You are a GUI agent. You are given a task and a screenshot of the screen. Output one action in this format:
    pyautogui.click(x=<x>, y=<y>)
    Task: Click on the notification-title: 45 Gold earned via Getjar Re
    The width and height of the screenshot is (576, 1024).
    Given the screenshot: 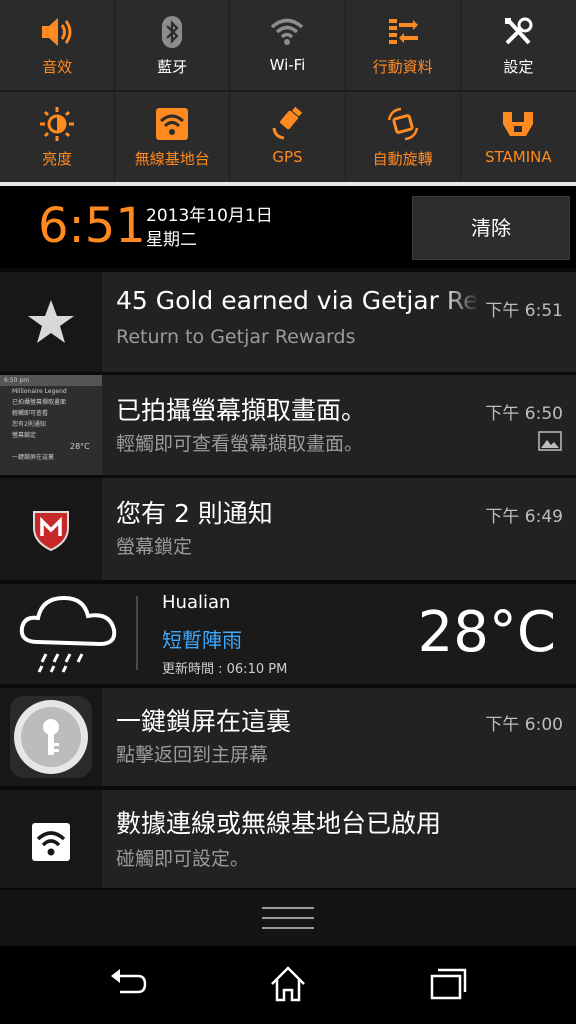 What is the action you would take?
    pyautogui.click(x=296, y=300)
    